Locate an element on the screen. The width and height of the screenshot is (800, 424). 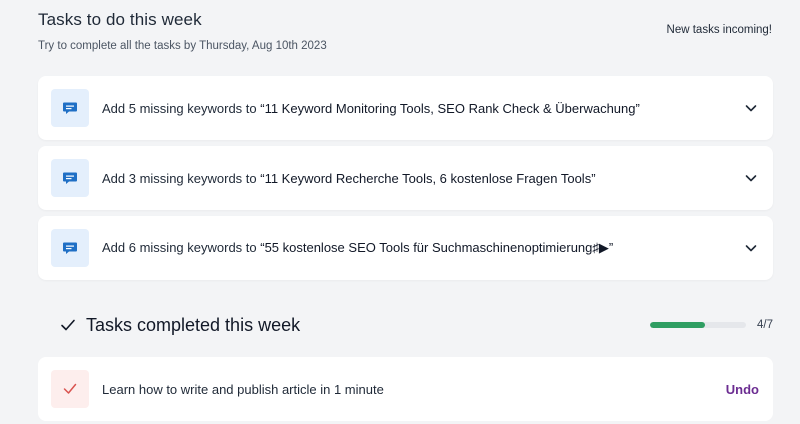
progress-bar-track is located at coordinates (698, 325).